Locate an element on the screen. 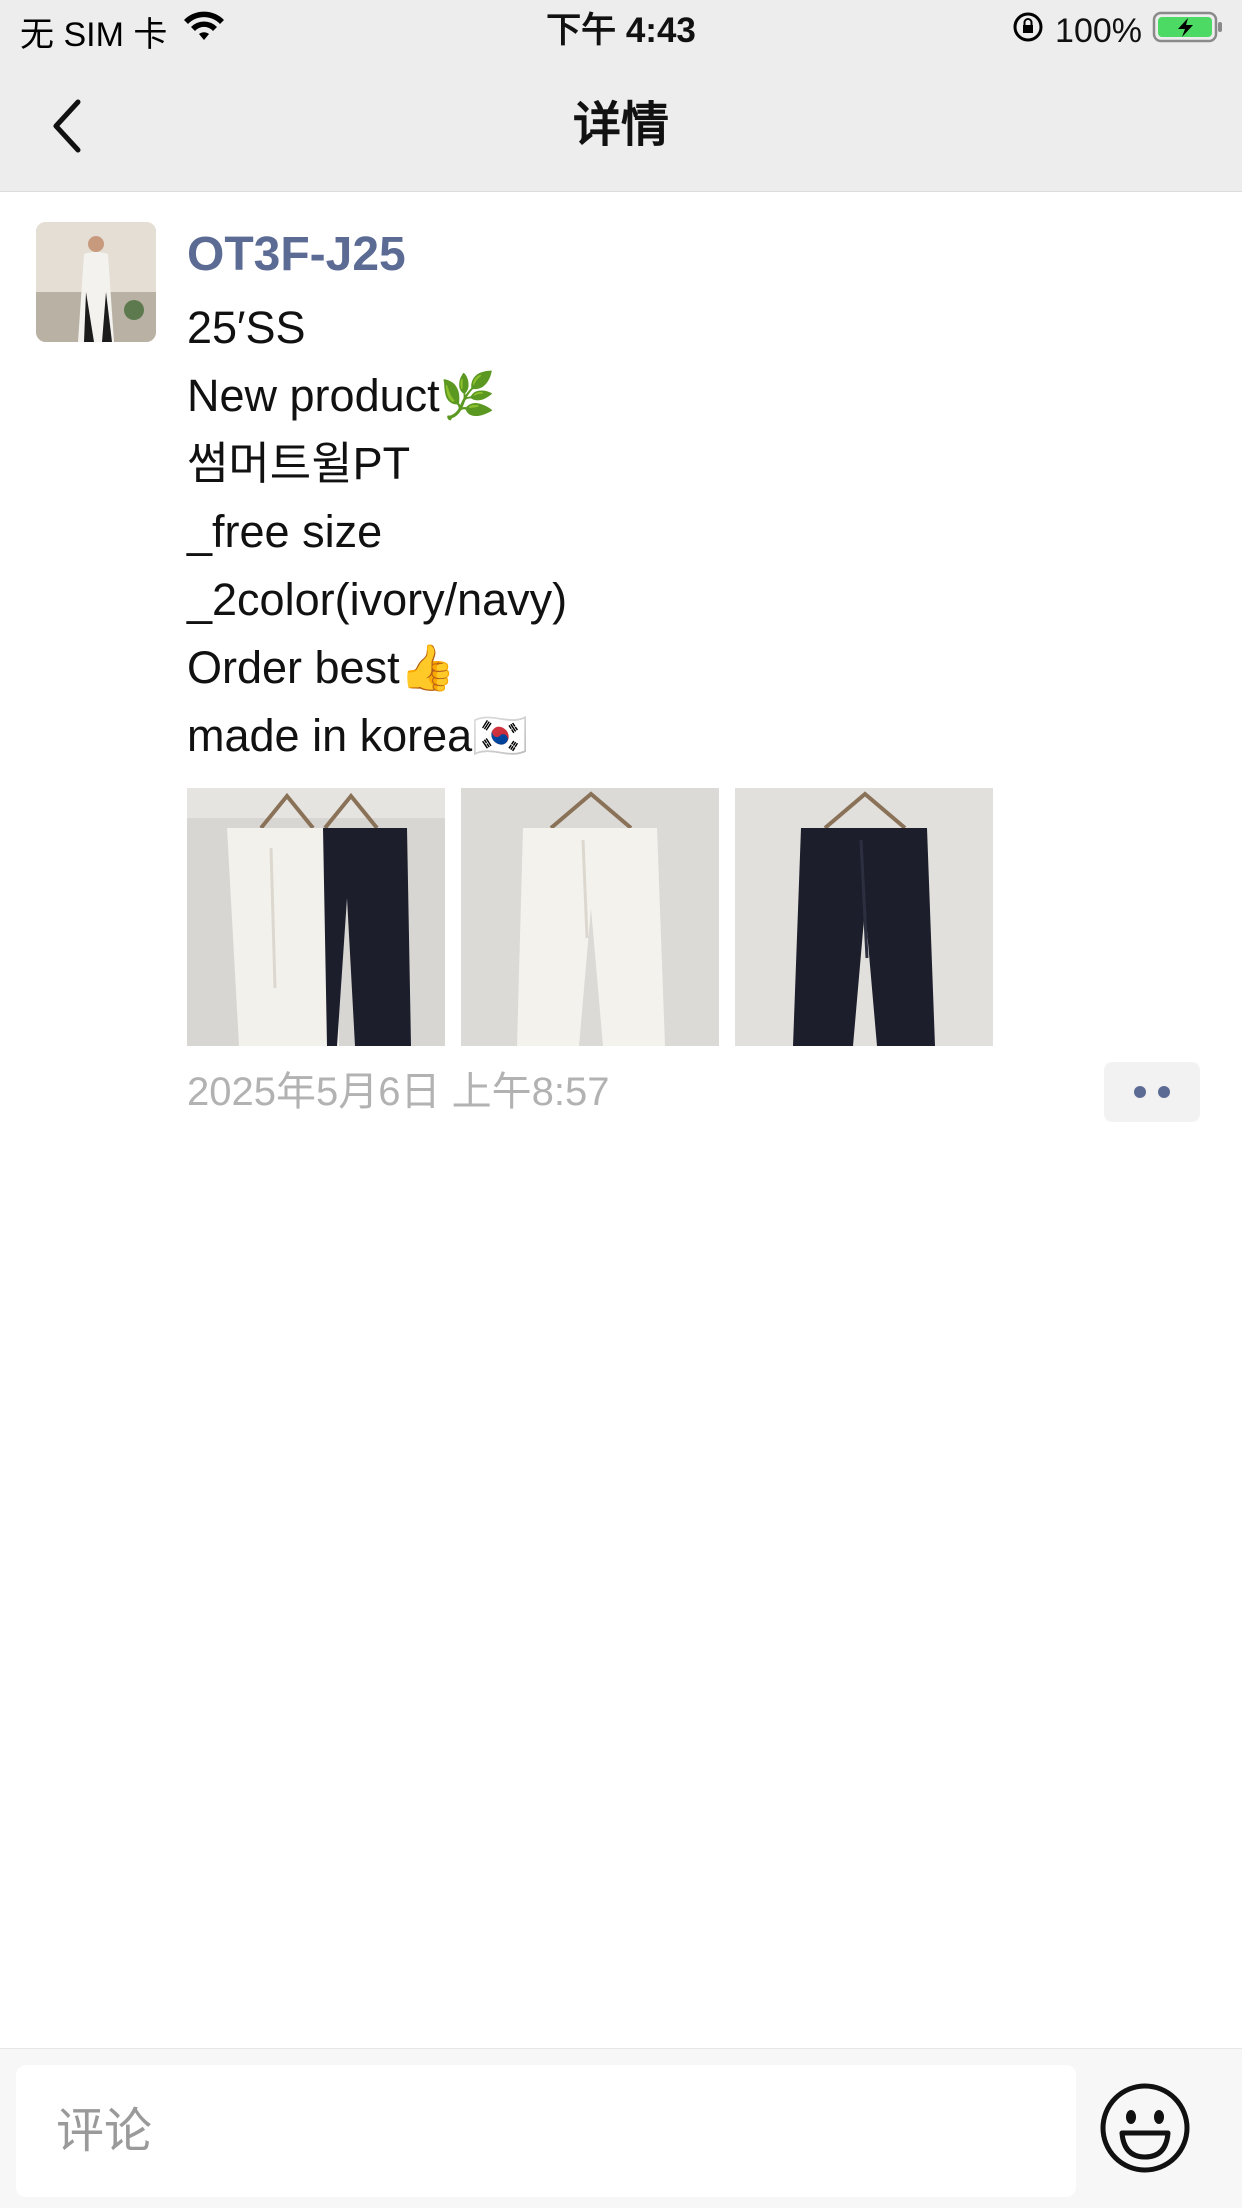  status-right: 100% is located at coordinates (1117, 31).